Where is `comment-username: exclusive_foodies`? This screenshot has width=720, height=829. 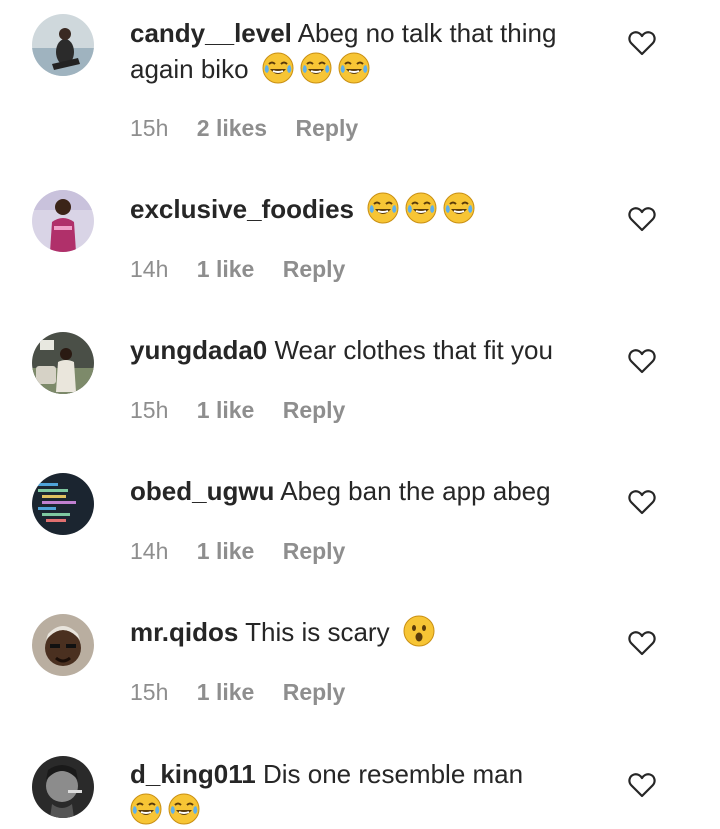
comment-username: exclusive_foodies is located at coordinates (242, 209).